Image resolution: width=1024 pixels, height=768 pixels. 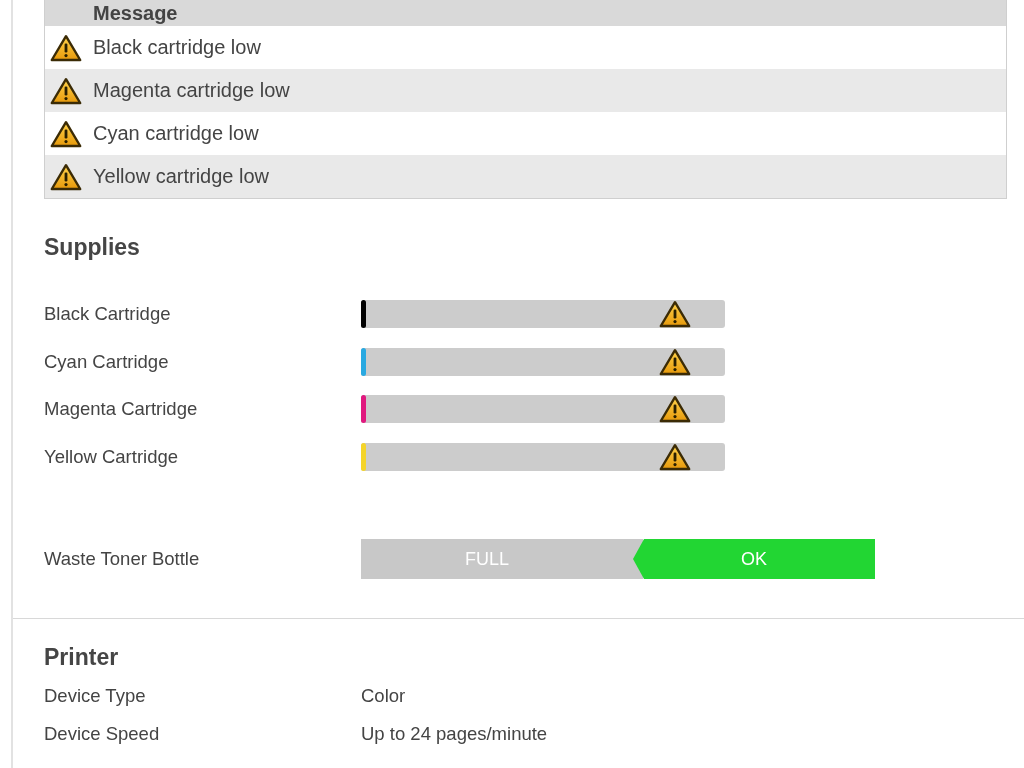 I want to click on message-text: Yellow cartridge low, so click(x=181, y=176).